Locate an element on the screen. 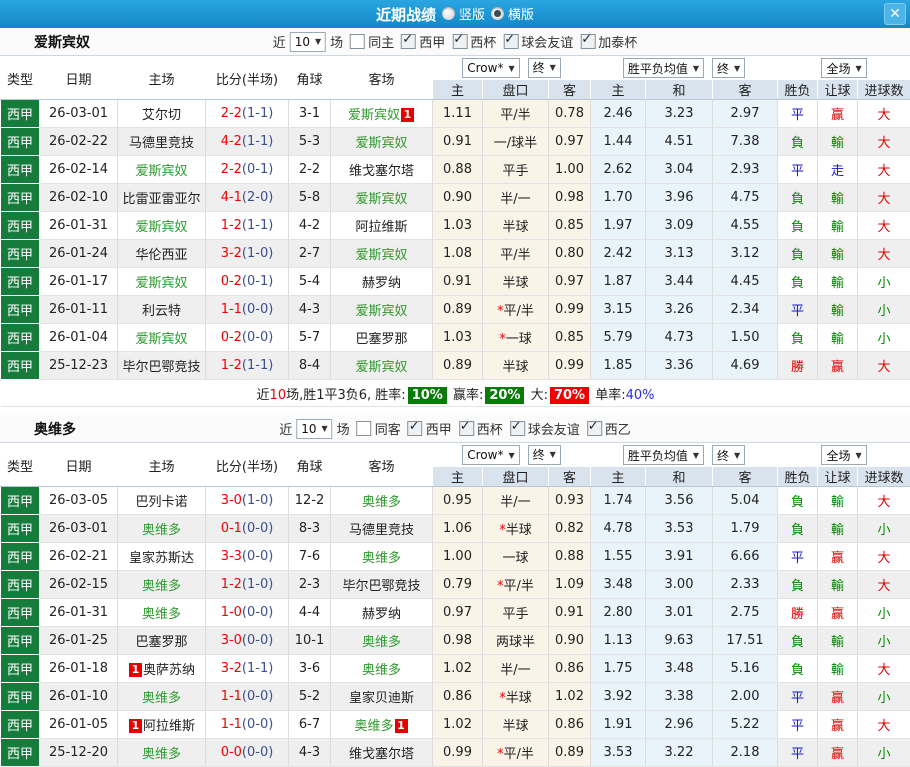  handicap-cell: 平/半 is located at coordinates (516, 254).